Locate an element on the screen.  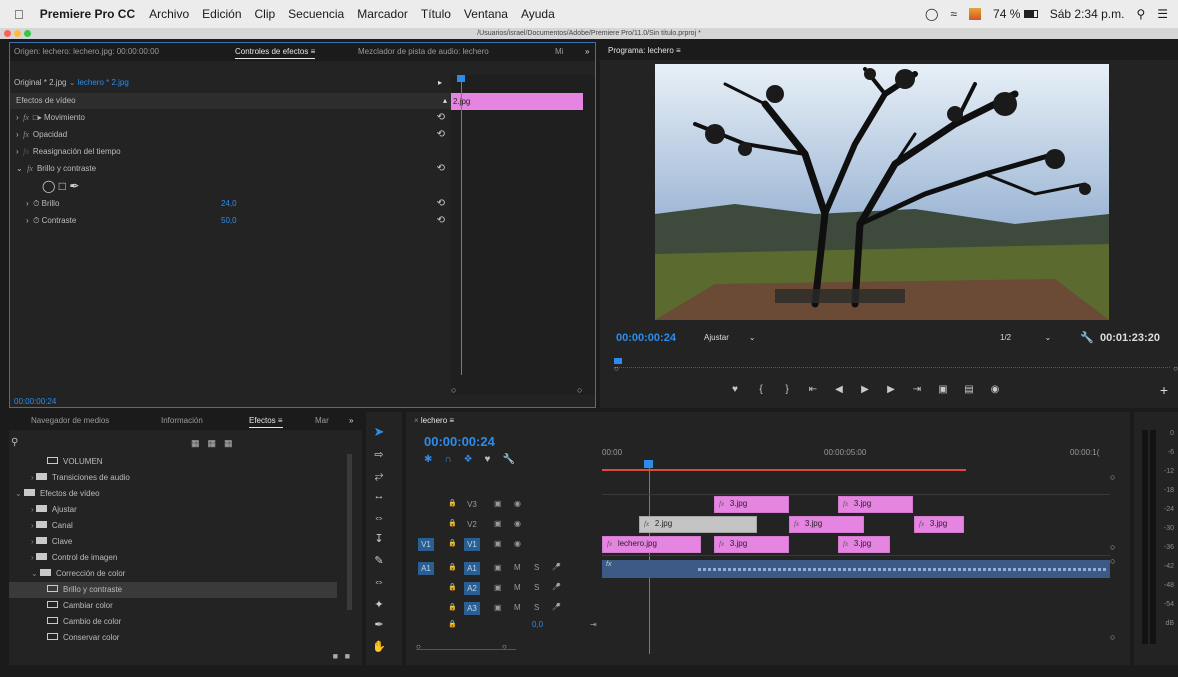
param-value: 24,0 is located at coordinates (229, 204).